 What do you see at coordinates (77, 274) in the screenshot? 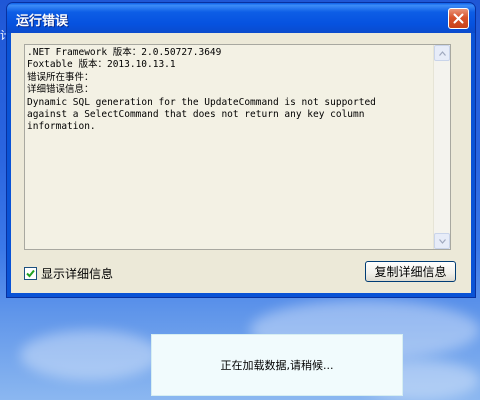
I see `show-details-label: 显示详细信息` at bounding box center [77, 274].